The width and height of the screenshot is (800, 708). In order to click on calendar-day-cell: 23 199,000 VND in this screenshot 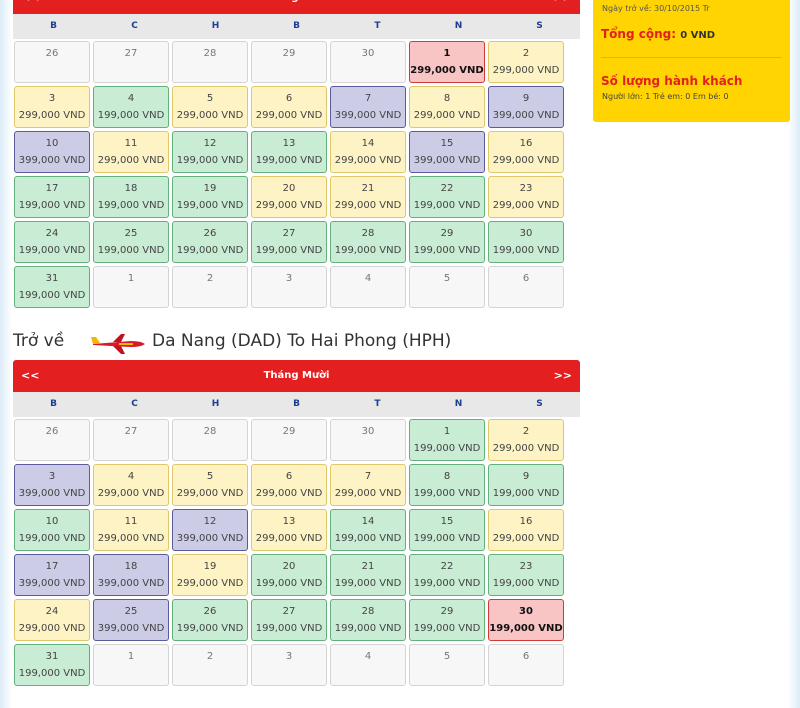, I will do `click(526, 575)`.